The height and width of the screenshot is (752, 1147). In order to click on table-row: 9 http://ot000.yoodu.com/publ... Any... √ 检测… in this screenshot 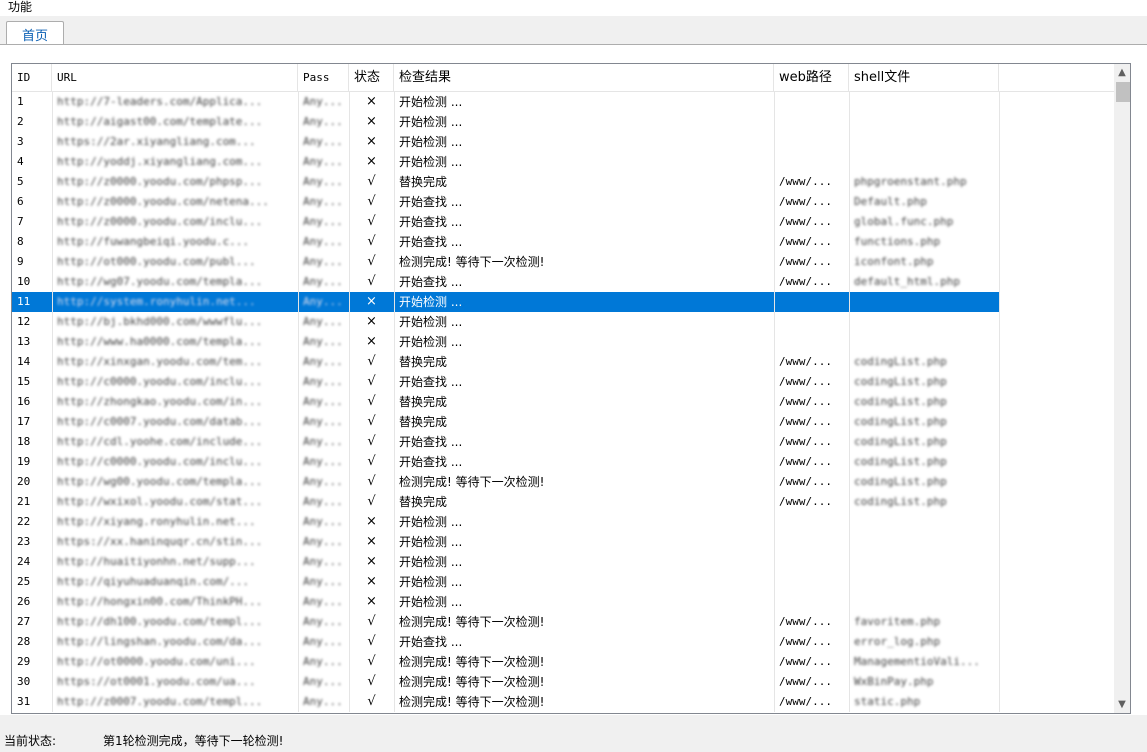, I will do `click(563, 262)`.